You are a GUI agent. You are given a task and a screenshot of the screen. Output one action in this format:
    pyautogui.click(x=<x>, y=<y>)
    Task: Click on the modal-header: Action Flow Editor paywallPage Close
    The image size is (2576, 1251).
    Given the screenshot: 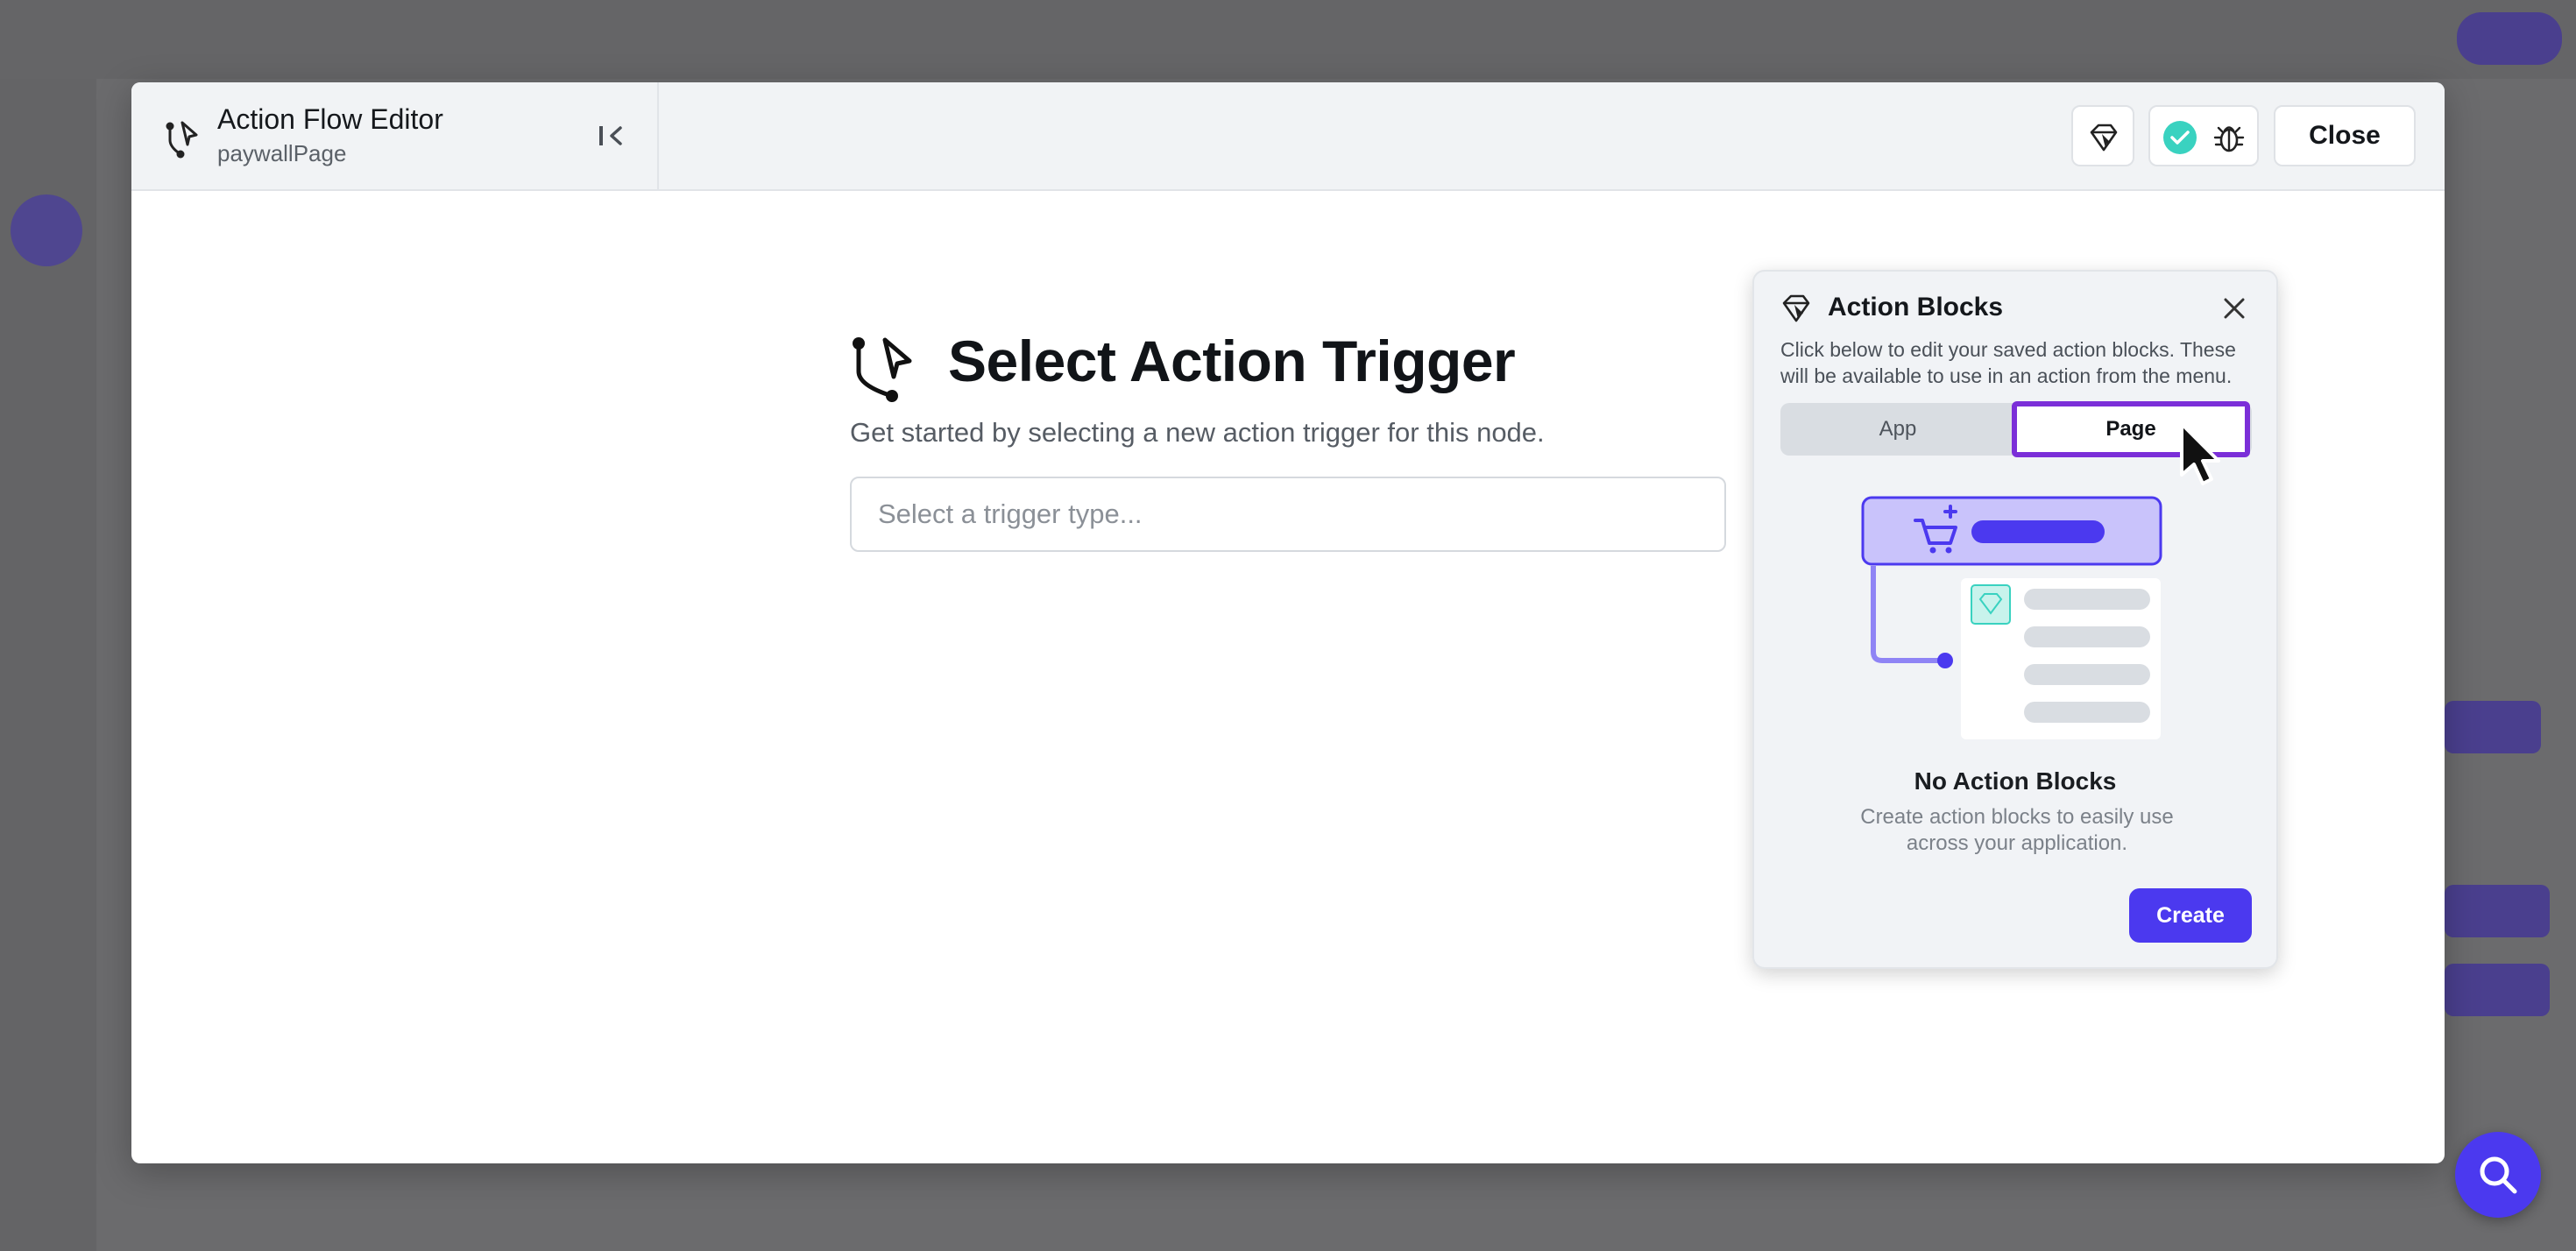 What is the action you would take?
    pyautogui.click(x=1288, y=136)
    